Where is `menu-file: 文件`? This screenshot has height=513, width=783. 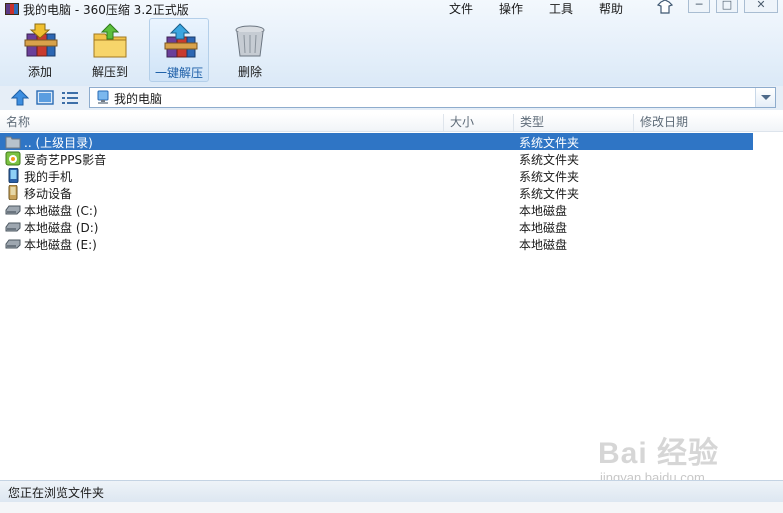 menu-file: 文件 is located at coordinates (461, 8).